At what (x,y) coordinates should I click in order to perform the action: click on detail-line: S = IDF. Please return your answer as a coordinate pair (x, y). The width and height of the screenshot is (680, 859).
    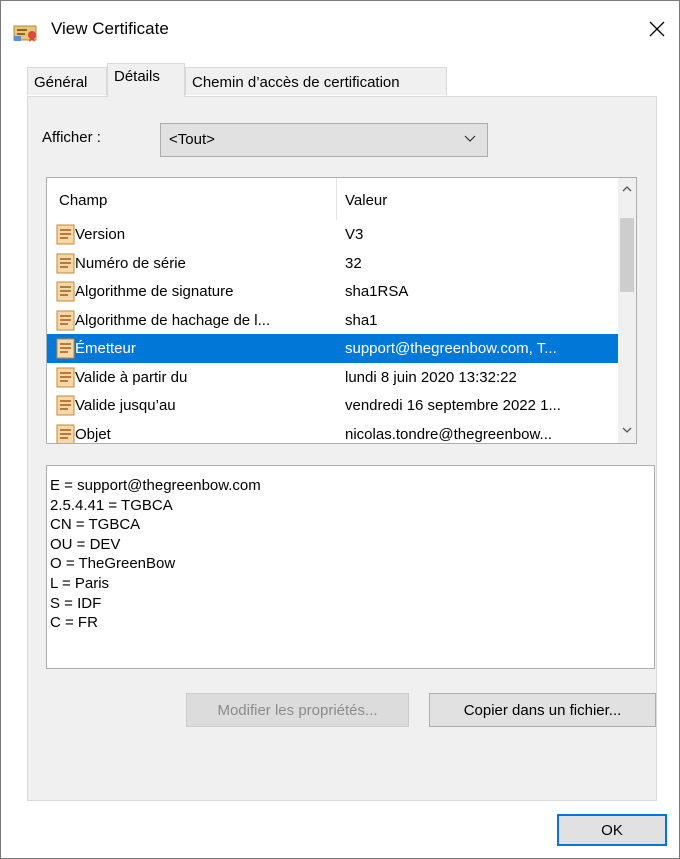
    Looking at the image, I should click on (76, 603).